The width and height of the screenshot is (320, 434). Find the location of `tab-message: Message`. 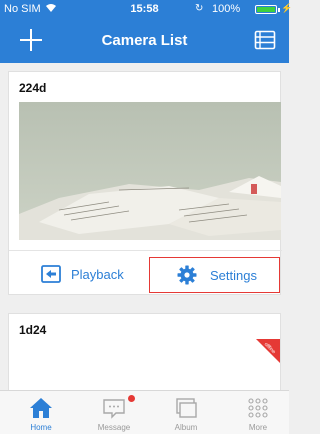

tab-message: Message is located at coordinates (114, 412).